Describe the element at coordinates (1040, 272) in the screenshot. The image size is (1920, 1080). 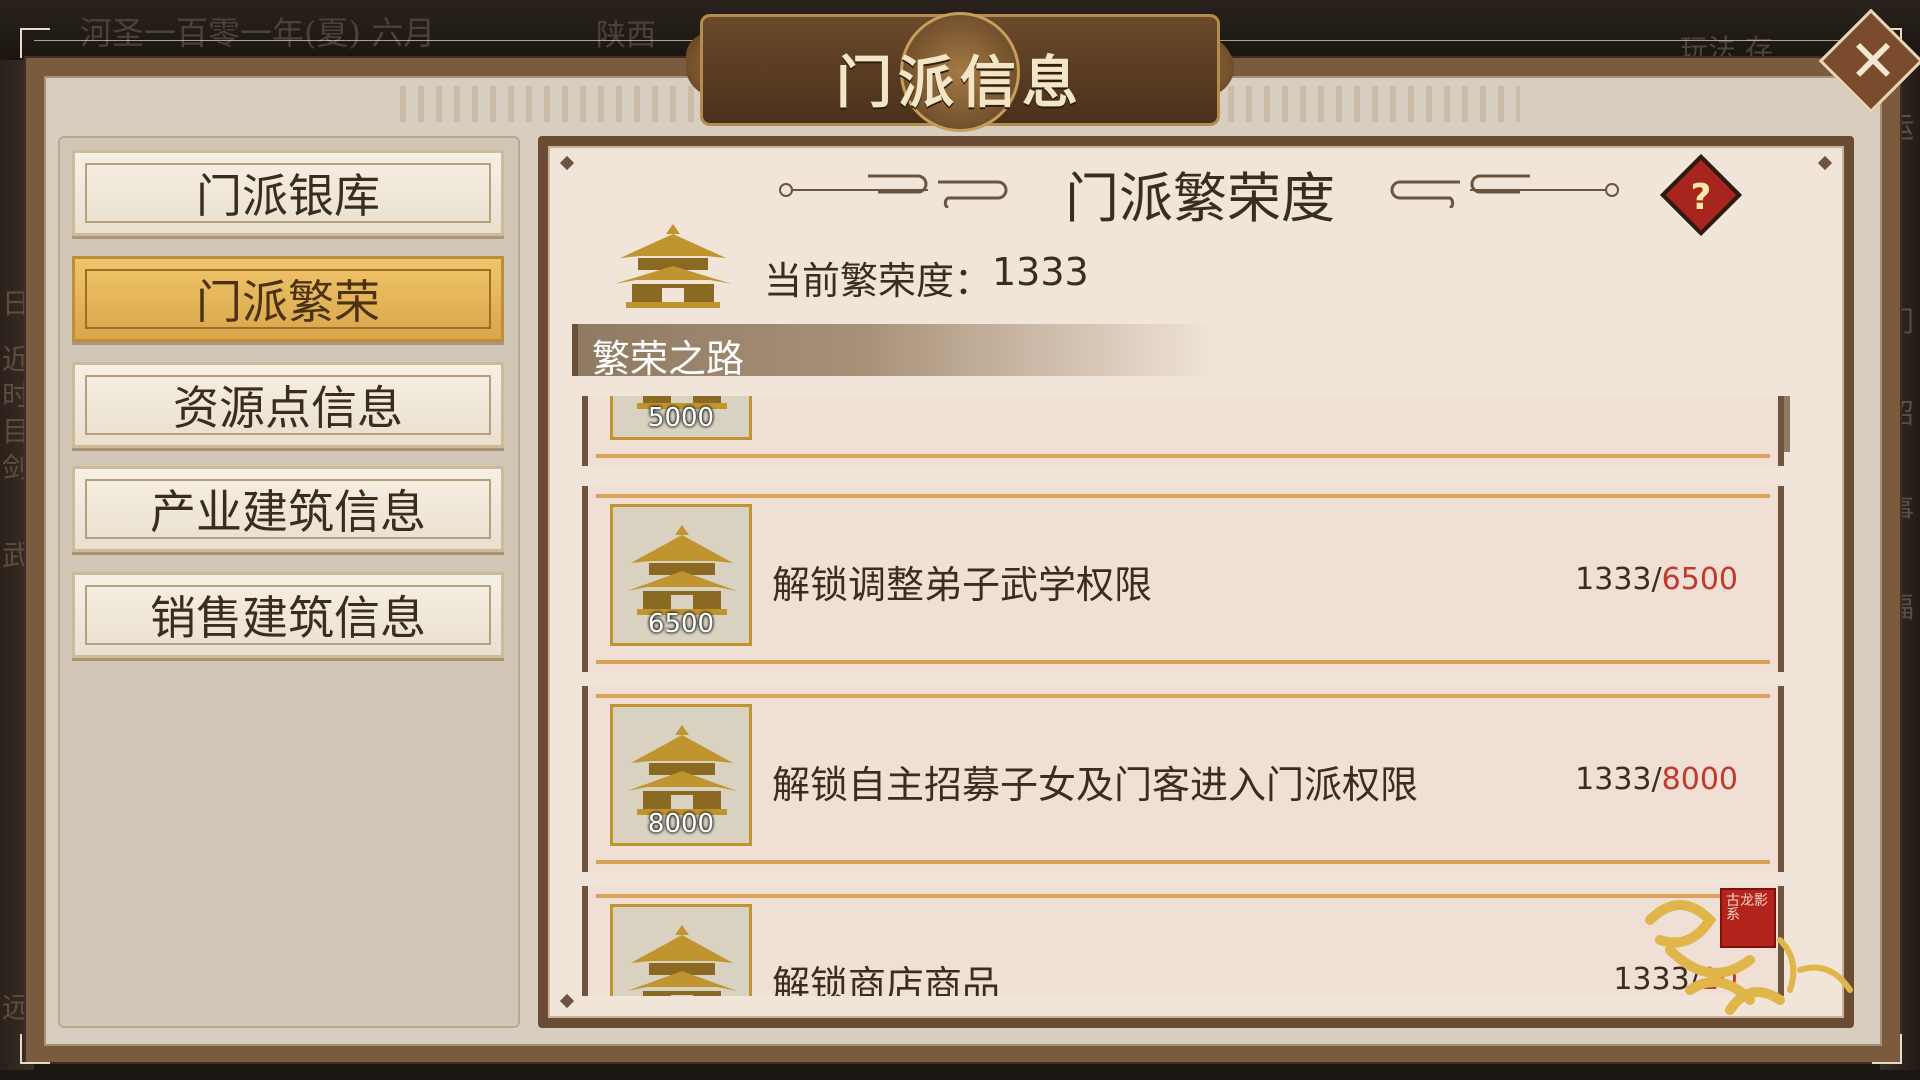
I see `prosperity-value: 1333` at that location.